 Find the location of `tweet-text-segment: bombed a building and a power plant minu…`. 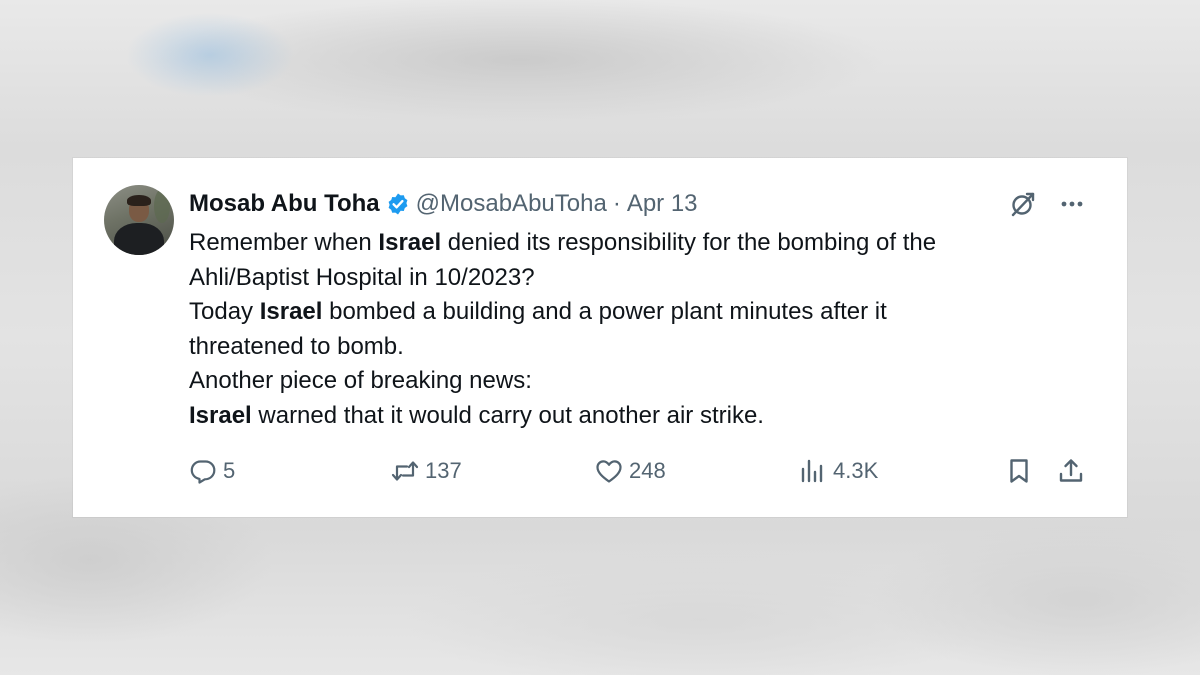

tweet-text-segment: bombed a building and a power plant minu… is located at coordinates (604, 312).